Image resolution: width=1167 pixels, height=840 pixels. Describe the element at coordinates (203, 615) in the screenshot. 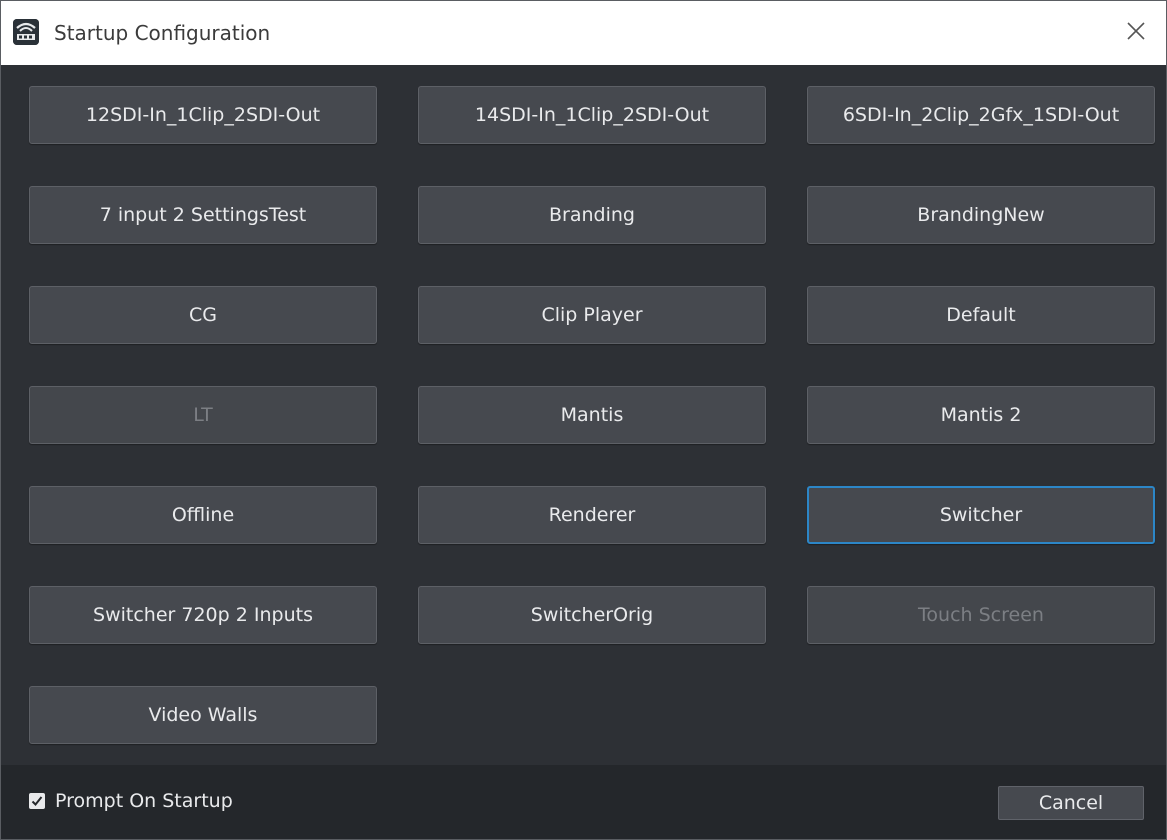

I see `config-switcher-720p-2-inputs-button: Switcher 720p 2 Inputs` at that location.